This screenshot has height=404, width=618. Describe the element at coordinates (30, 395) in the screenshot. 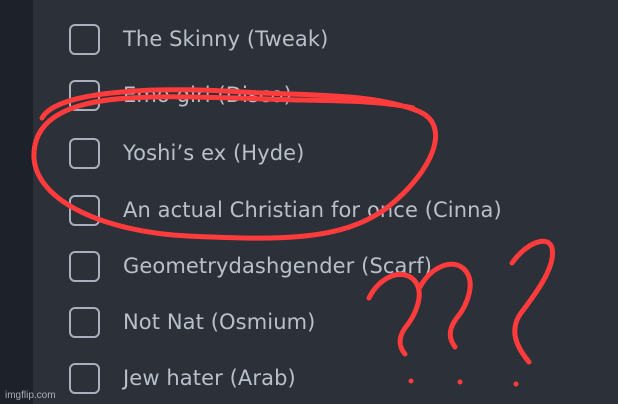

I see `imgflip-watermark: imgflip.com` at that location.